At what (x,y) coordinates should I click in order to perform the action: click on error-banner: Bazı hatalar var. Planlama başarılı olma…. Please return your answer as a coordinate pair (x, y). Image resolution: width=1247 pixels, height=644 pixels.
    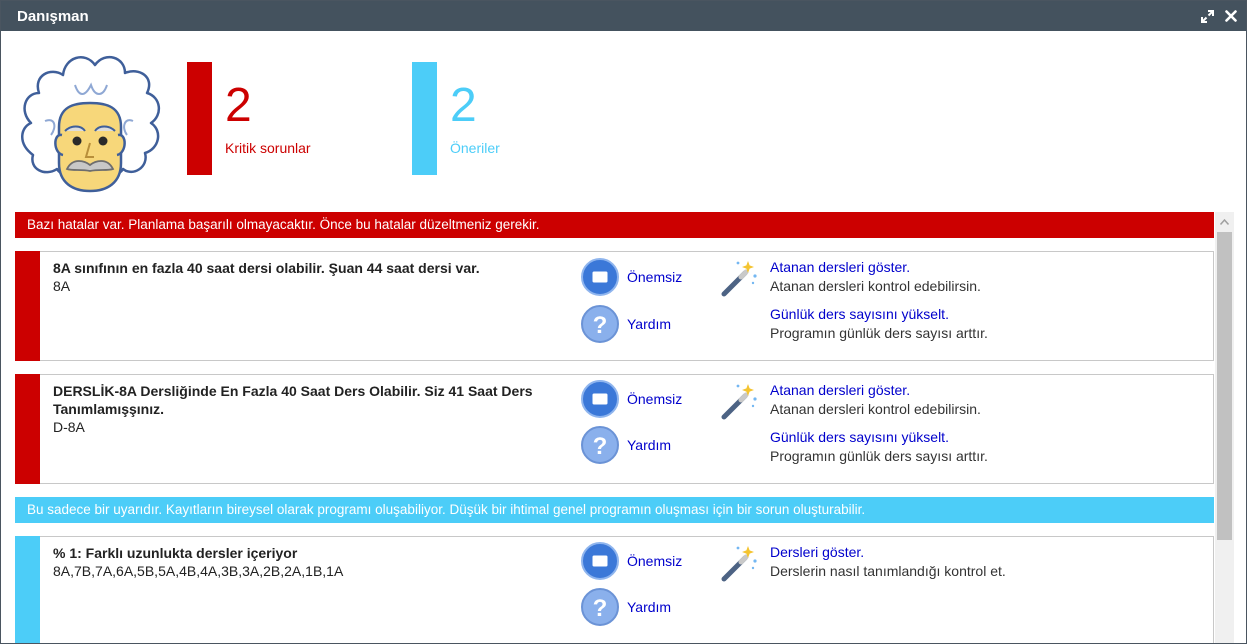
    Looking at the image, I should click on (614, 225).